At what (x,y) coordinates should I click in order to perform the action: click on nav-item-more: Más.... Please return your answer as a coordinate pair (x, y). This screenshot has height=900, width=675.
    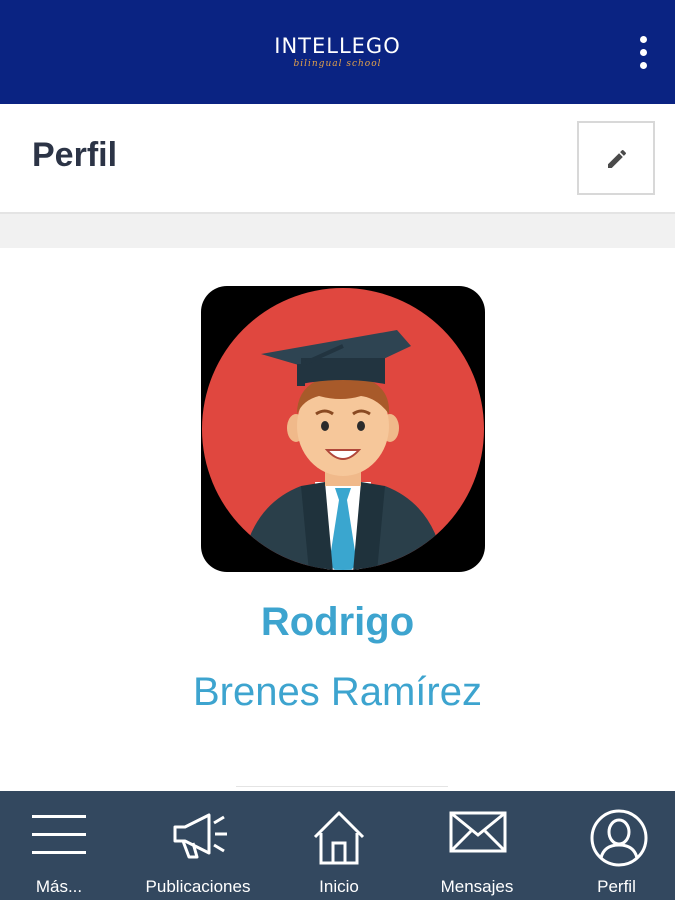
    Looking at the image, I should click on (59, 845).